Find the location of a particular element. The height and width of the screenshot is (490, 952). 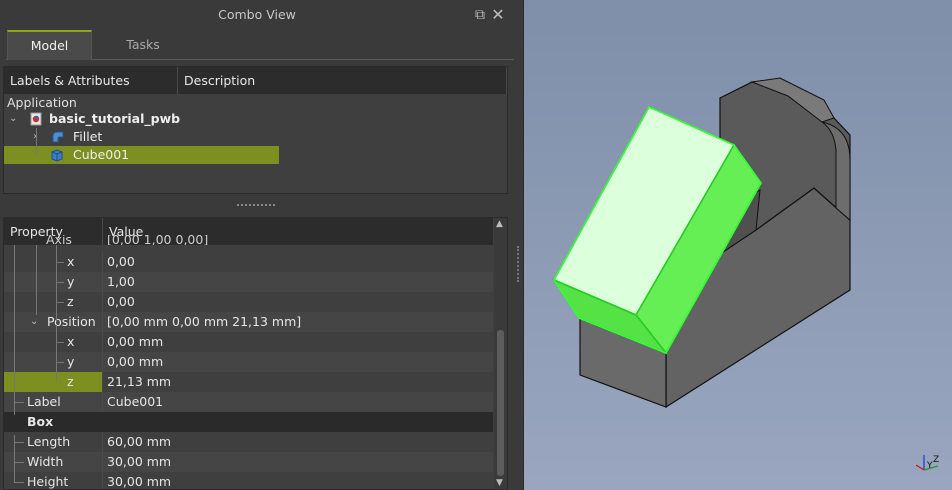

property-name: Axis is located at coordinates (53, 240).